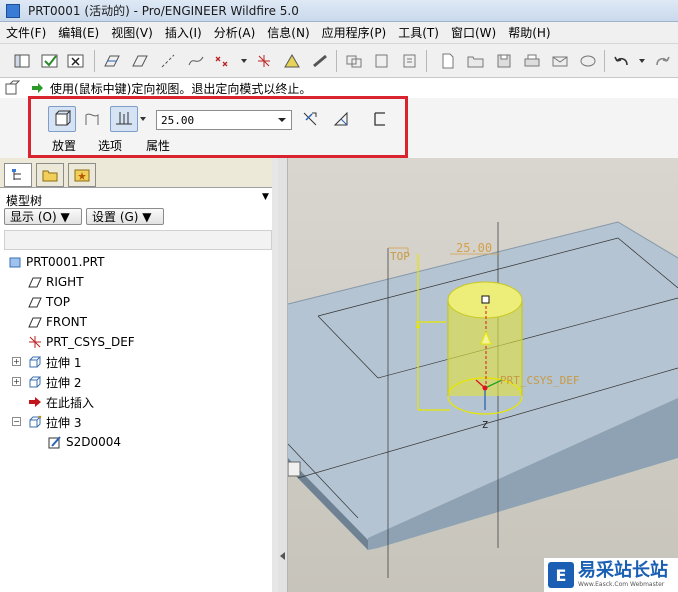  Describe the element at coordinates (124, 119) in the screenshot. I see `depth-blind-button` at that location.